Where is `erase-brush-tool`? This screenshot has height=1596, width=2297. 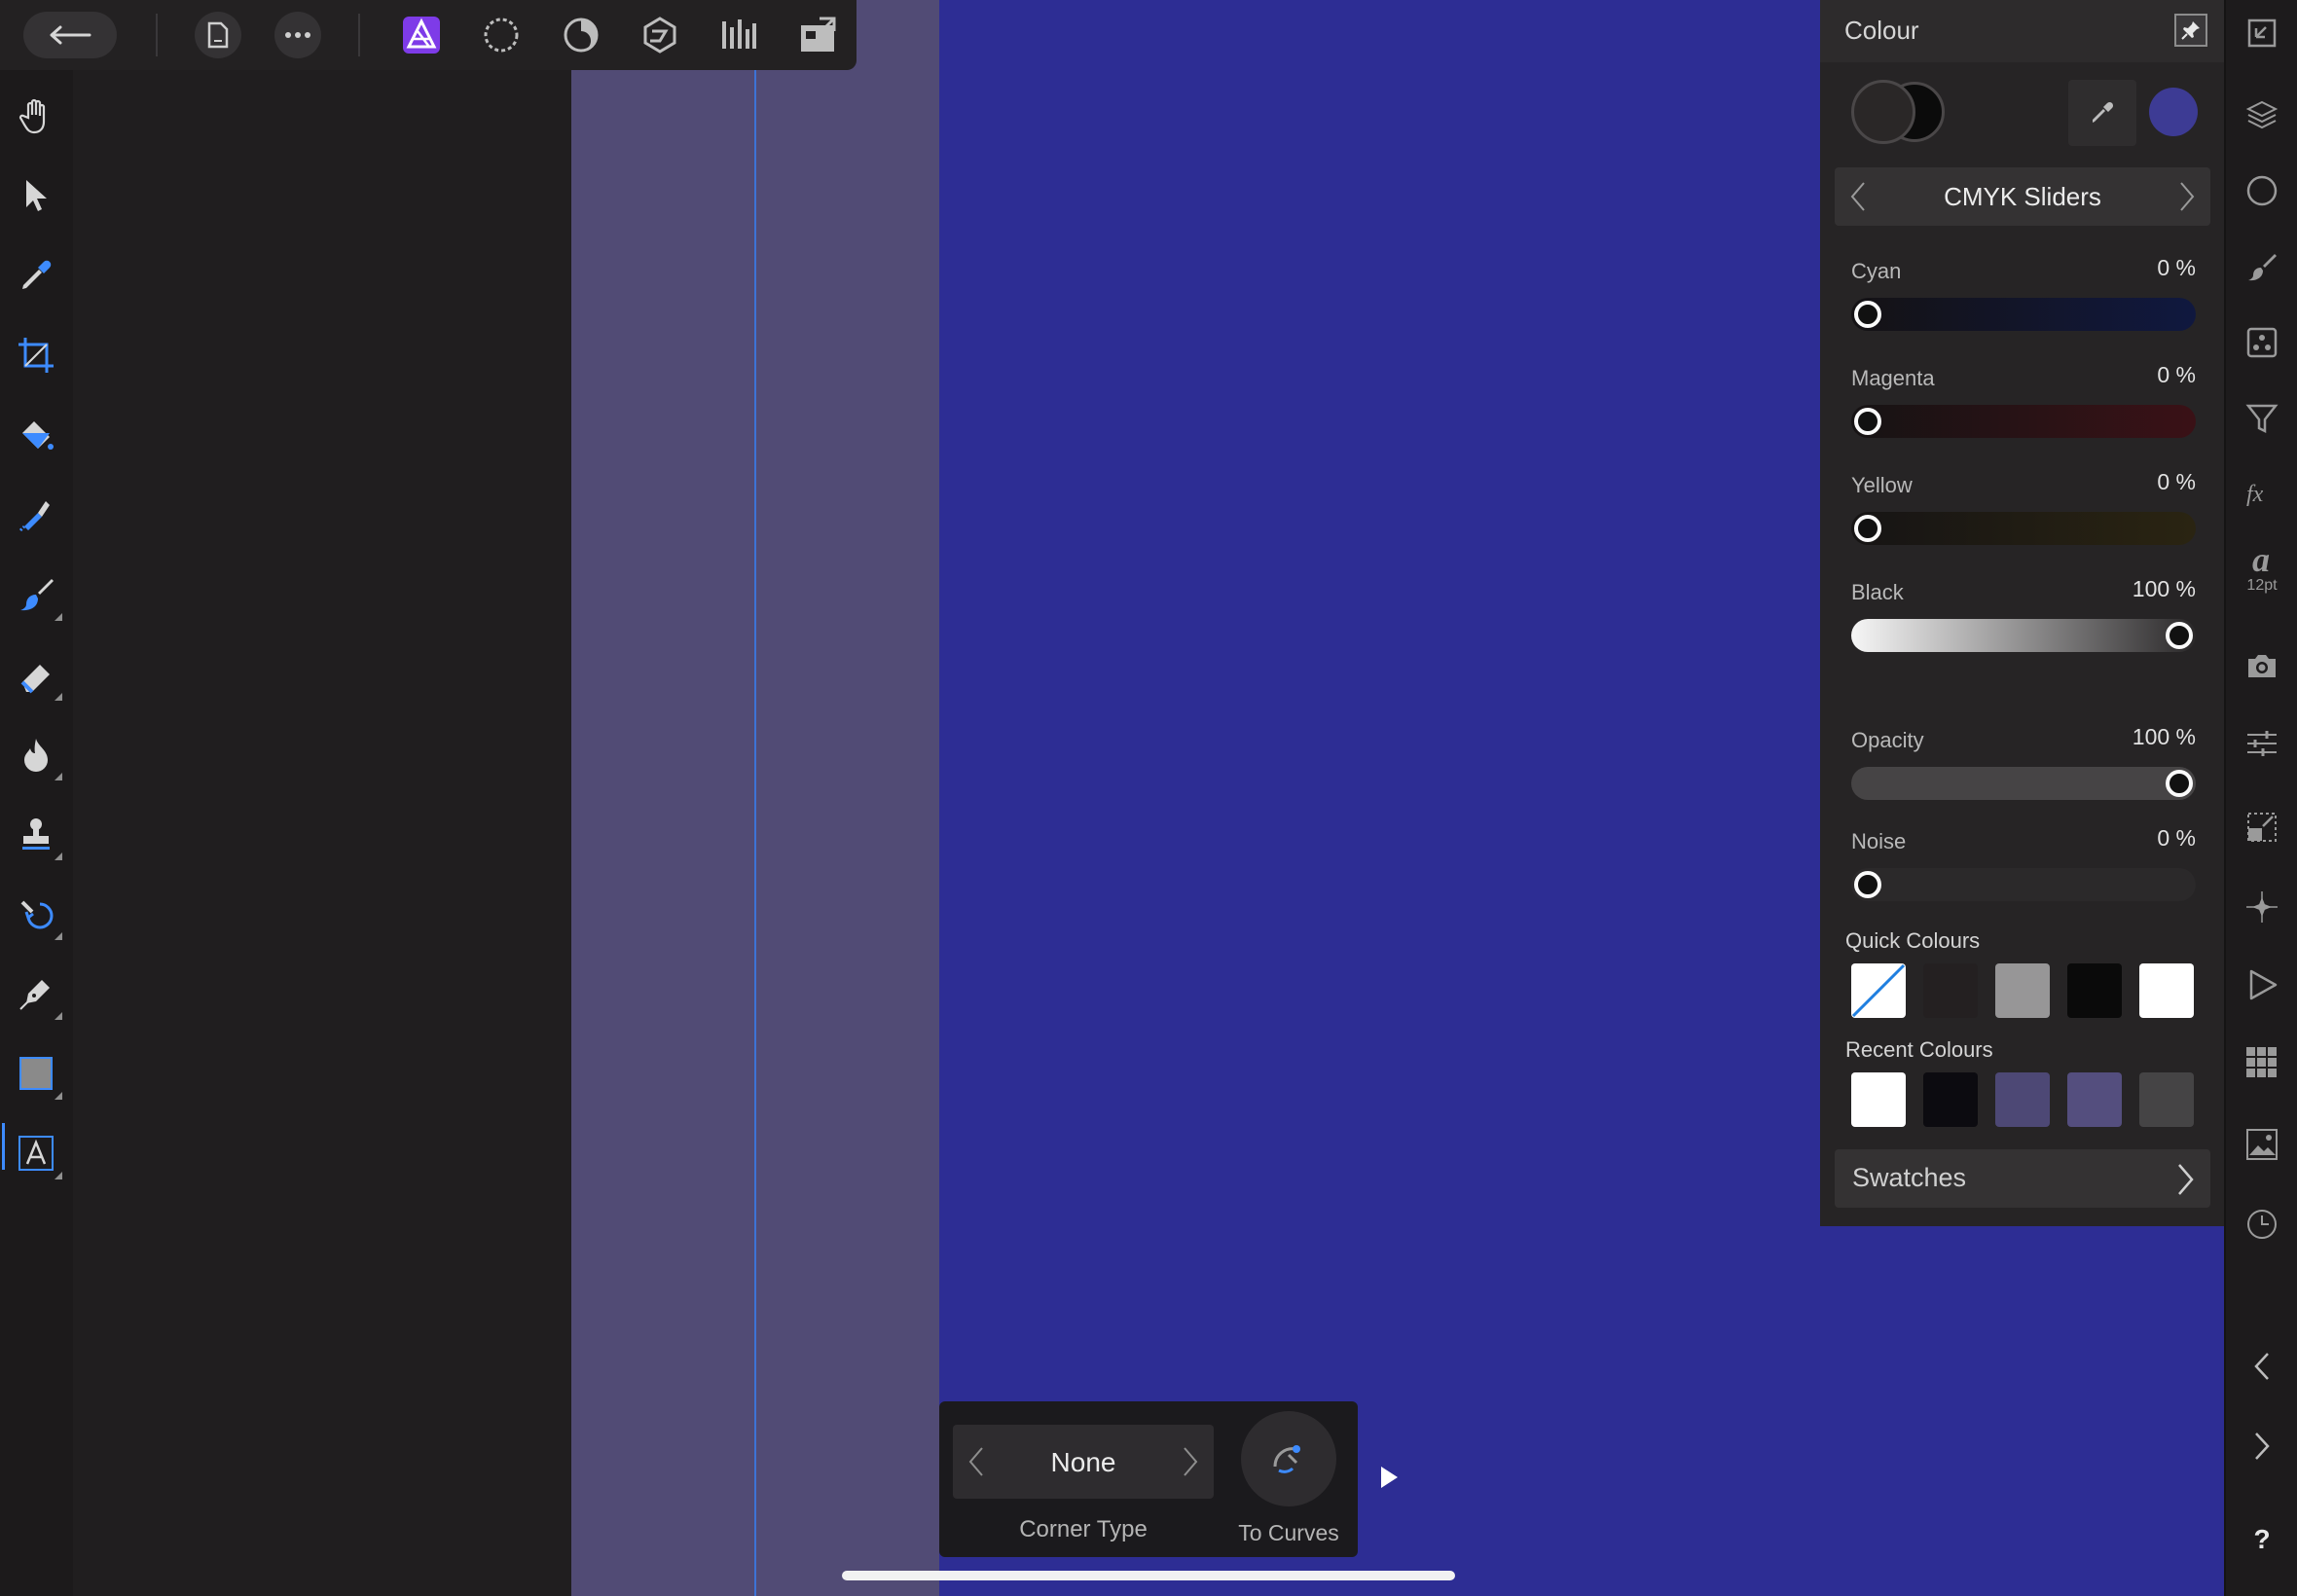 erase-brush-tool is located at coordinates (36, 675).